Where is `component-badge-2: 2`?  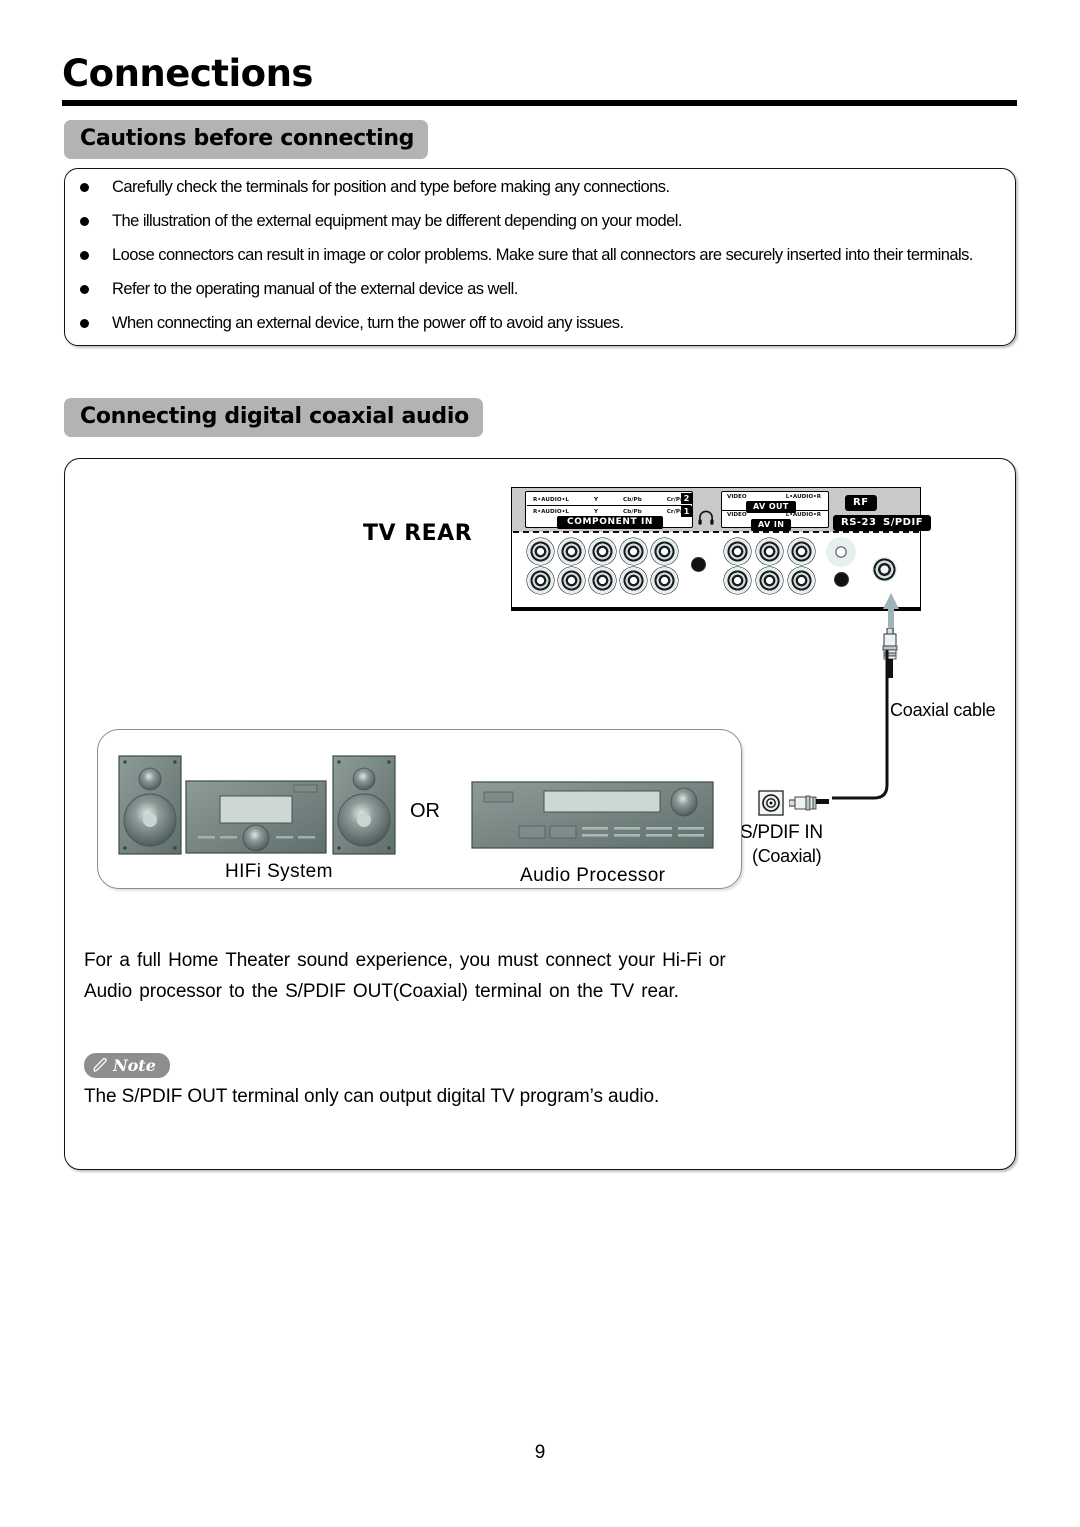
component-badge-2: 2 is located at coordinates (686, 498).